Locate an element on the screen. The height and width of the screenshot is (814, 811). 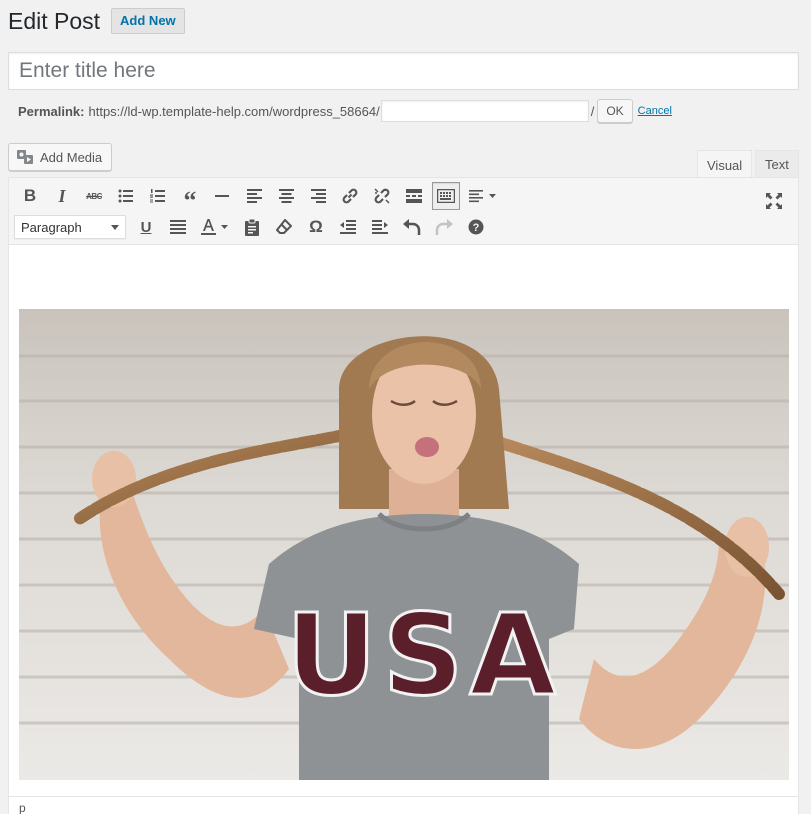
align-right-button is located at coordinates (318, 196).